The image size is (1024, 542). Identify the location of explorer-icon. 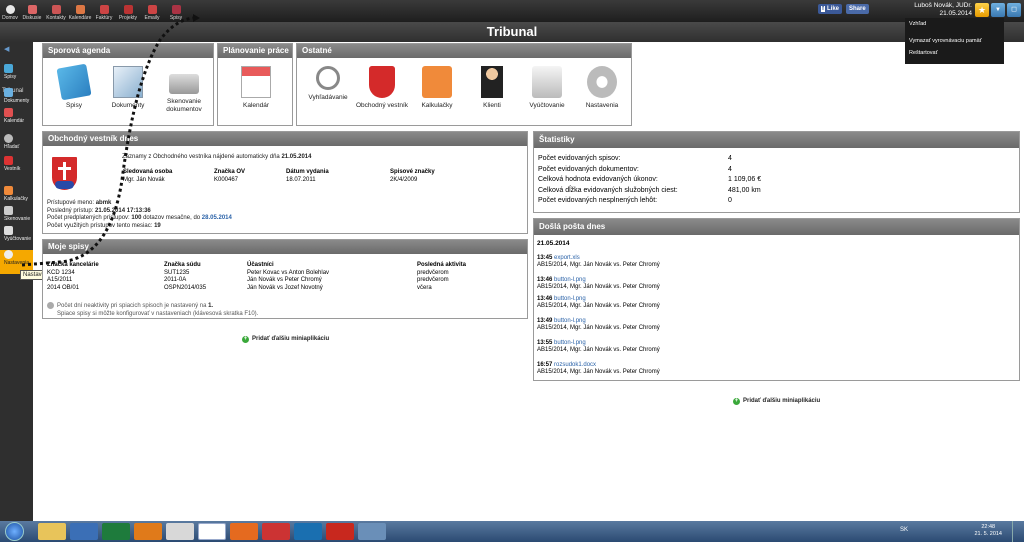
(52, 531).